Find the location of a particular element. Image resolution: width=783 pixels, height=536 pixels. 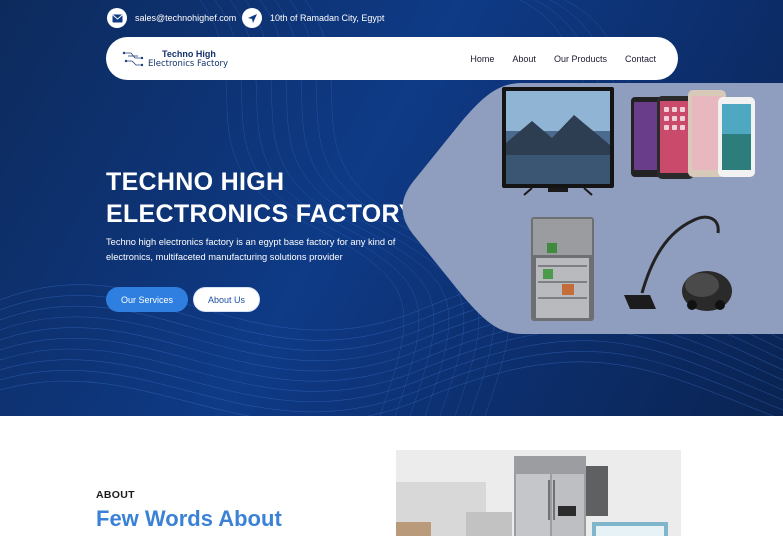

nav-about: About is located at coordinates (524, 59).